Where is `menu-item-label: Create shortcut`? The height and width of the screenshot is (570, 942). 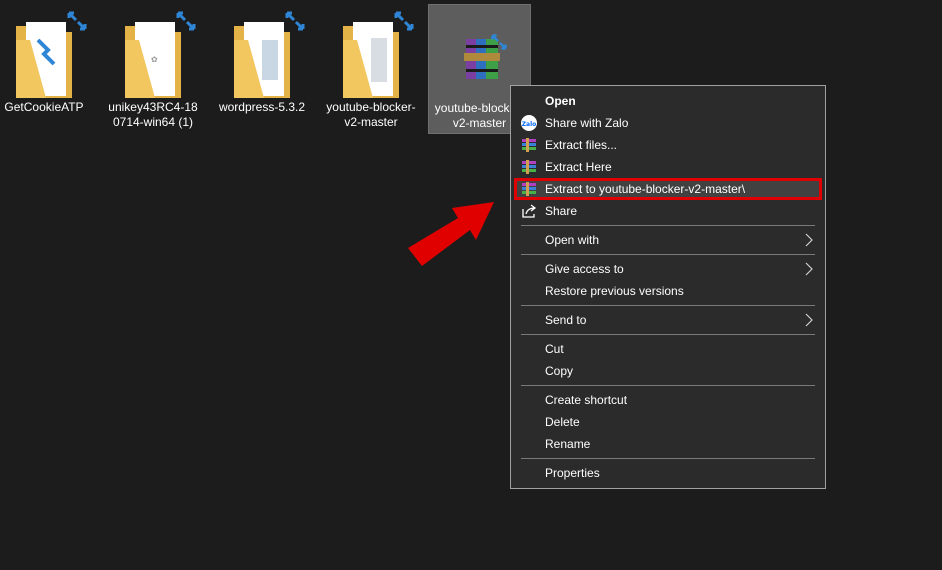 menu-item-label: Create shortcut is located at coordinates (586, 400).